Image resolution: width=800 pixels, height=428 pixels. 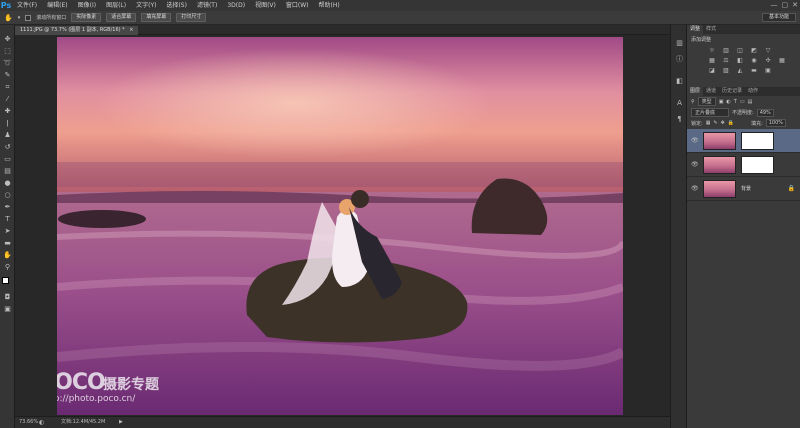 I want to click on zoom-level: 73.66%, so click(x=28, y=422).